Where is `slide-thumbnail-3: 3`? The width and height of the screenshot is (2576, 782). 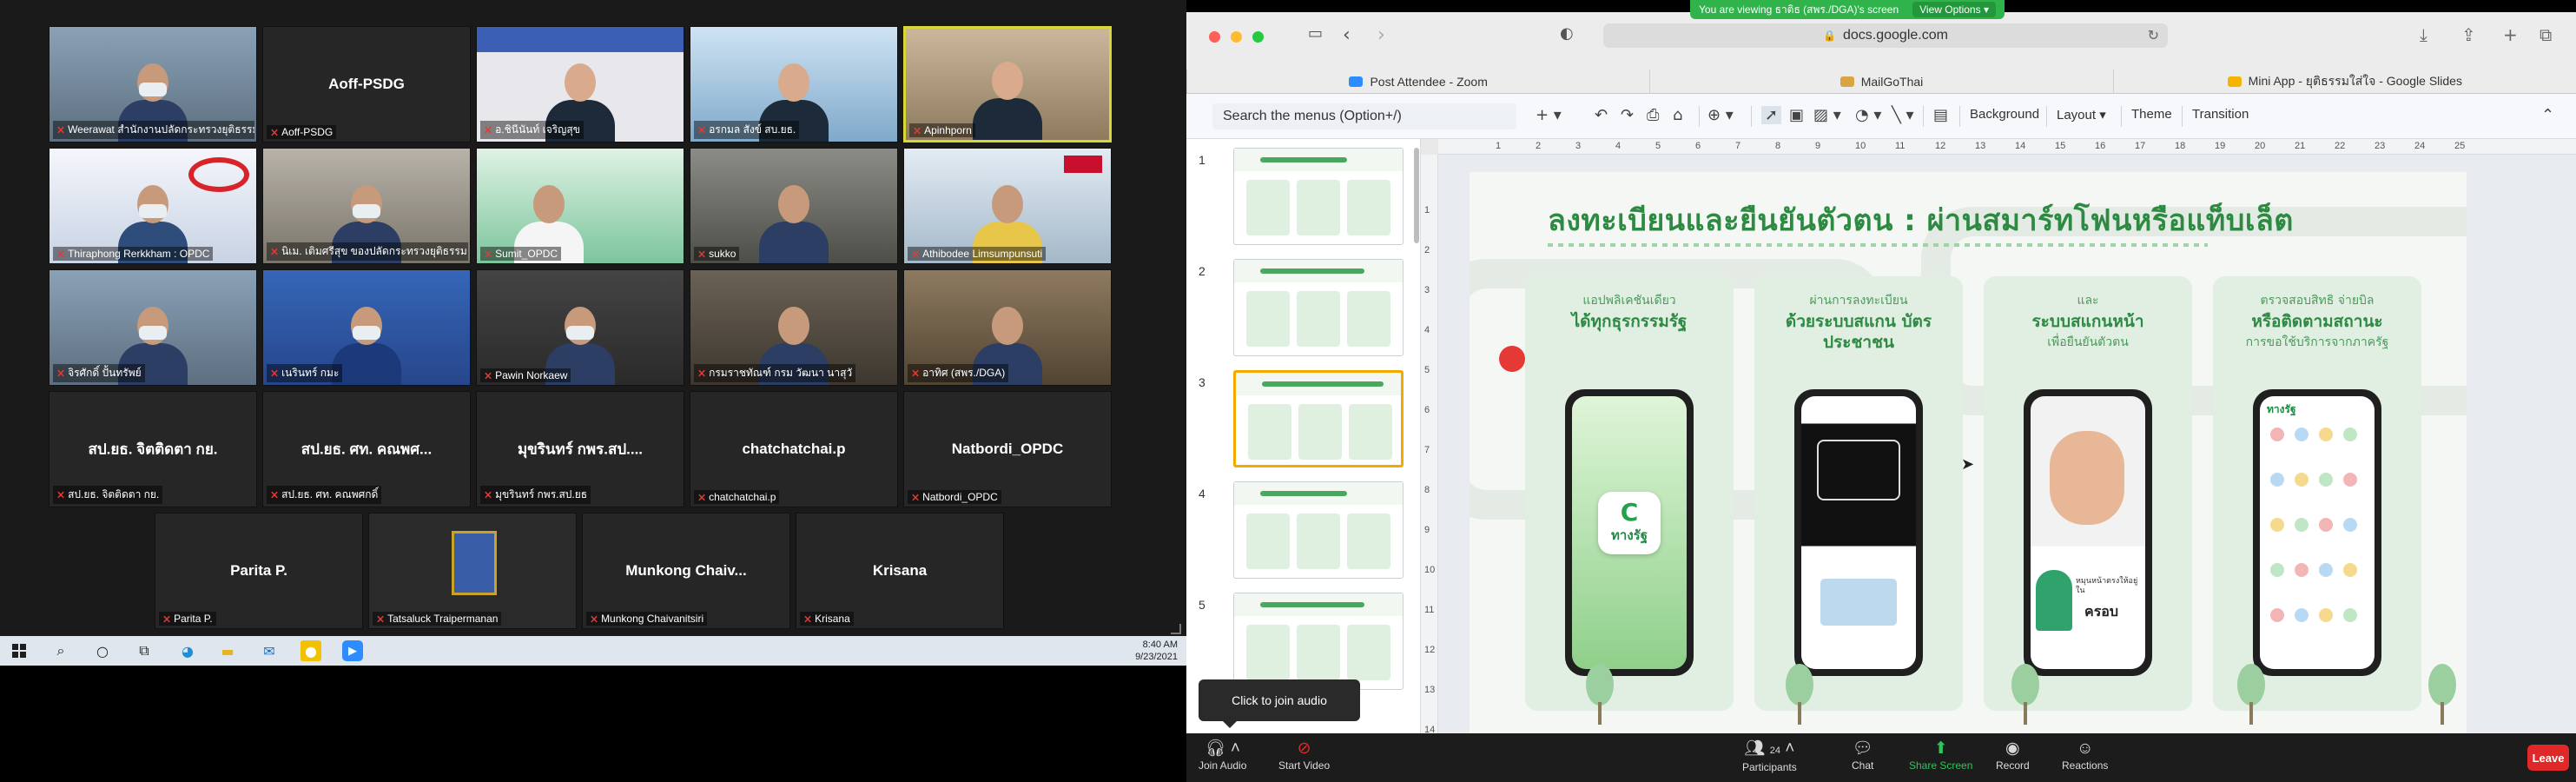
slide-thumbnail-3: 3 is located at coordinates (1303, 421).